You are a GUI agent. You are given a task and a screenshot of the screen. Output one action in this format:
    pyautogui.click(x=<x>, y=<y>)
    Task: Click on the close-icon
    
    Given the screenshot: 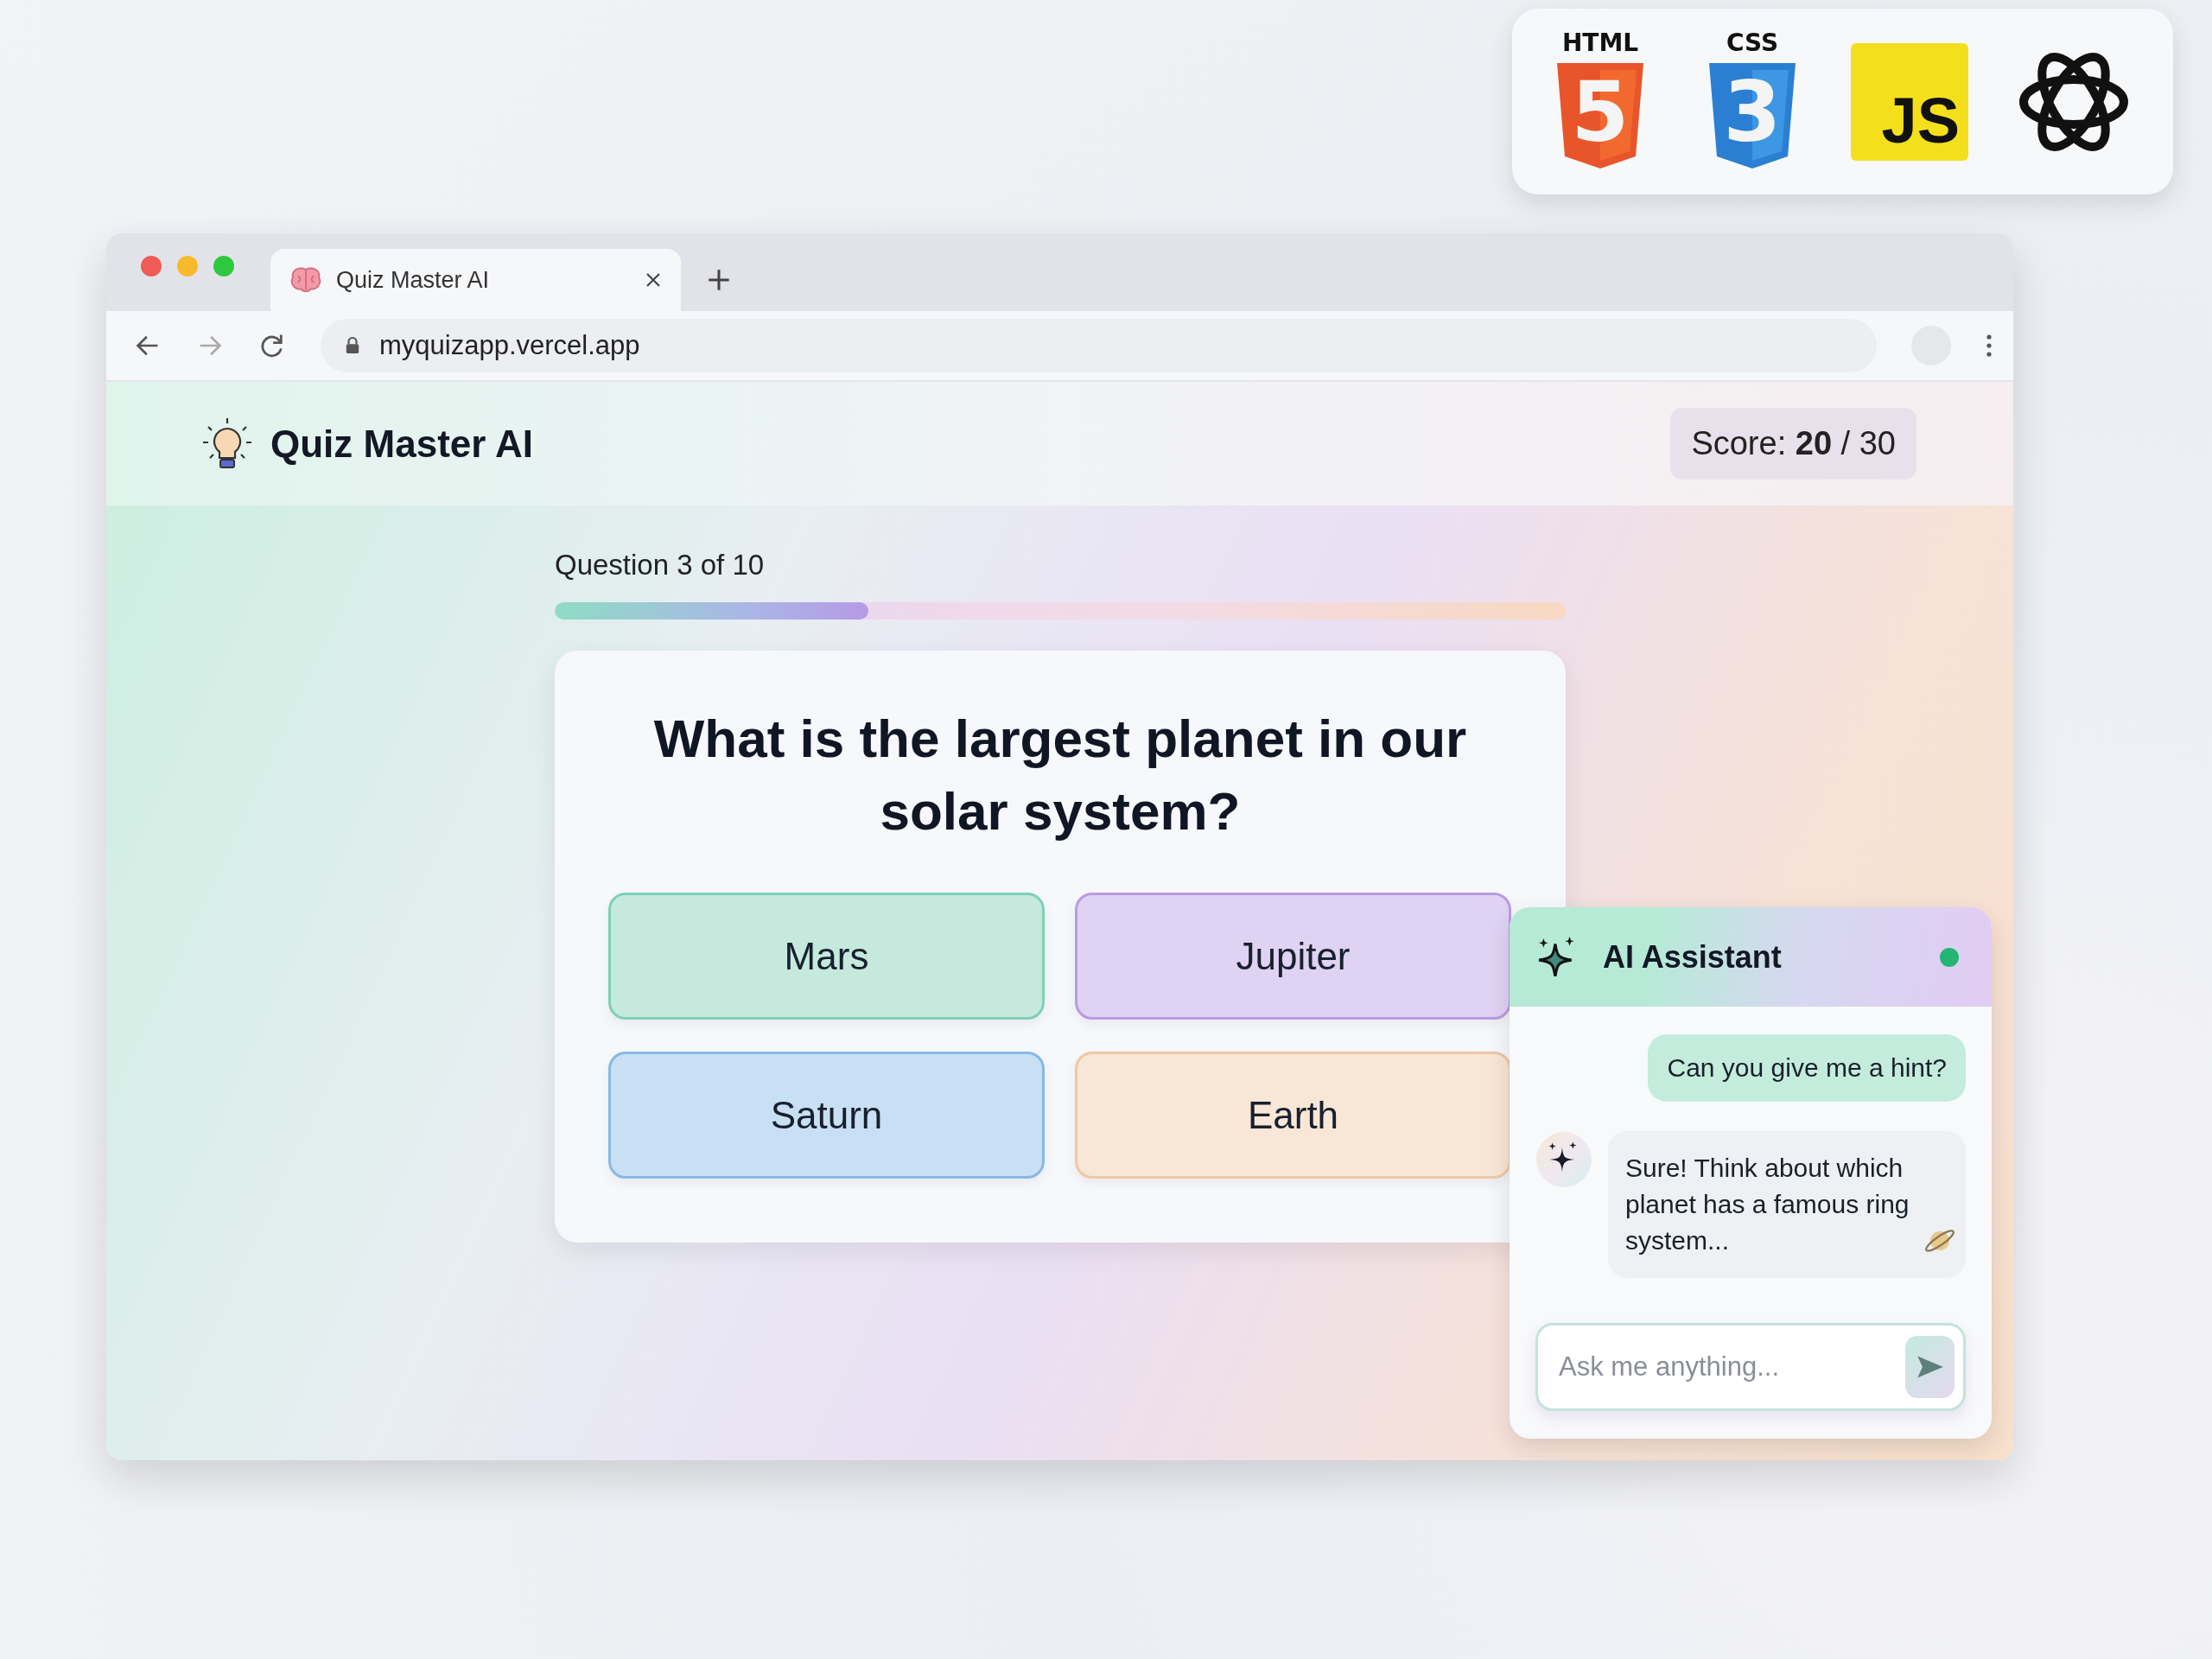 What is the action you would take?
    pyautogui.click(x=653, y=280)
    